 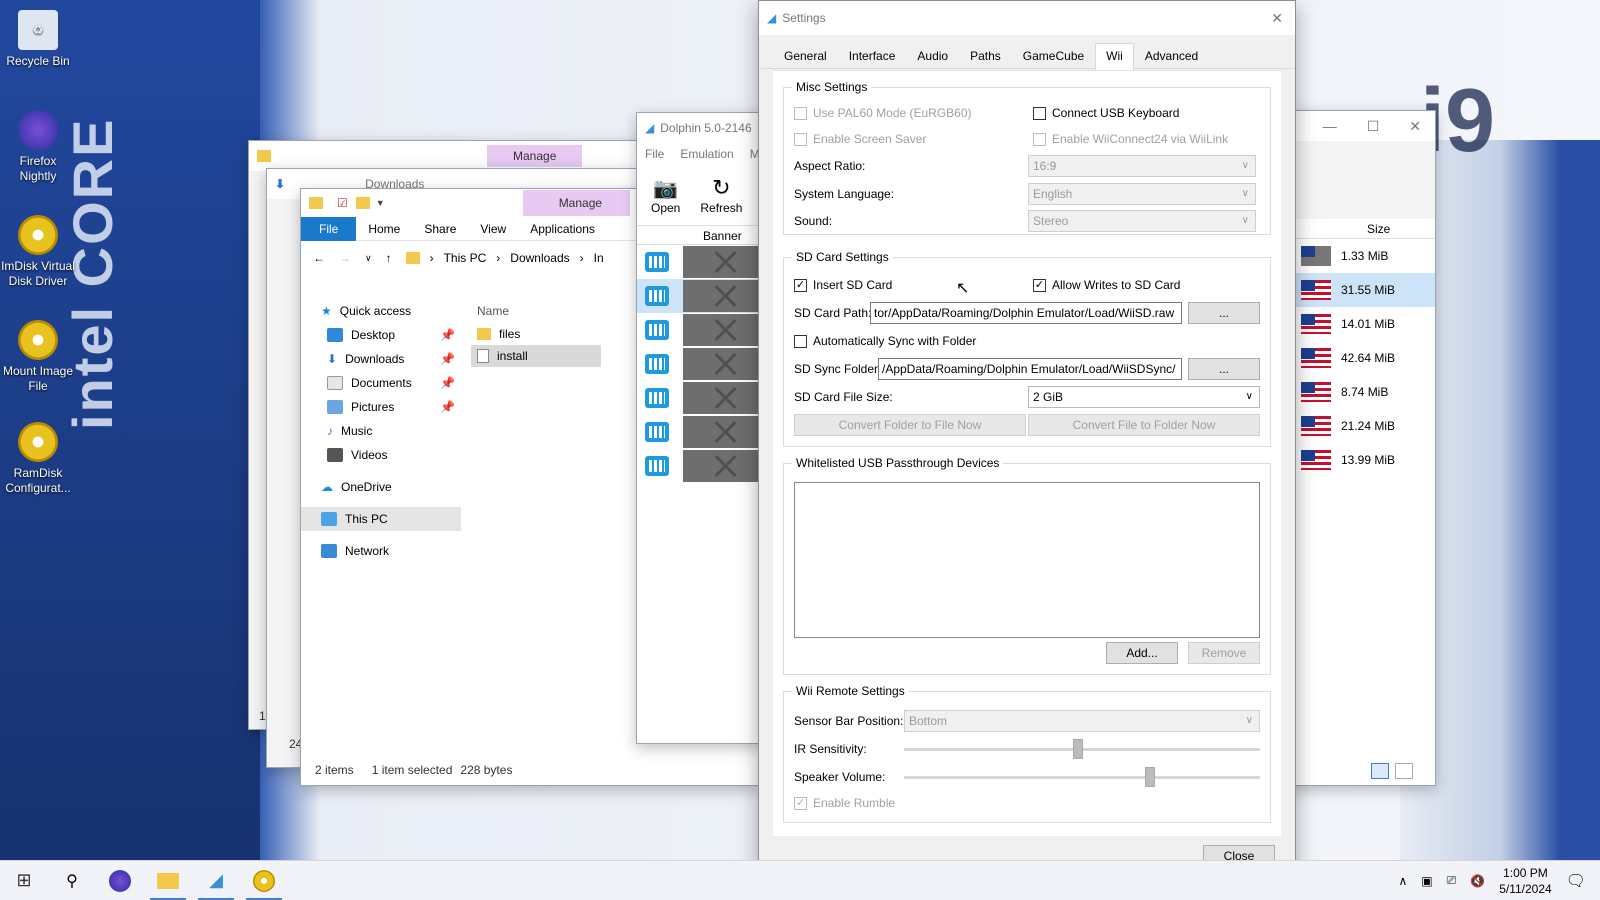 What do you see at coordinates (362, 203) in the screenshot?
I see `new-folder-icon` at bounding box center [362, 203].